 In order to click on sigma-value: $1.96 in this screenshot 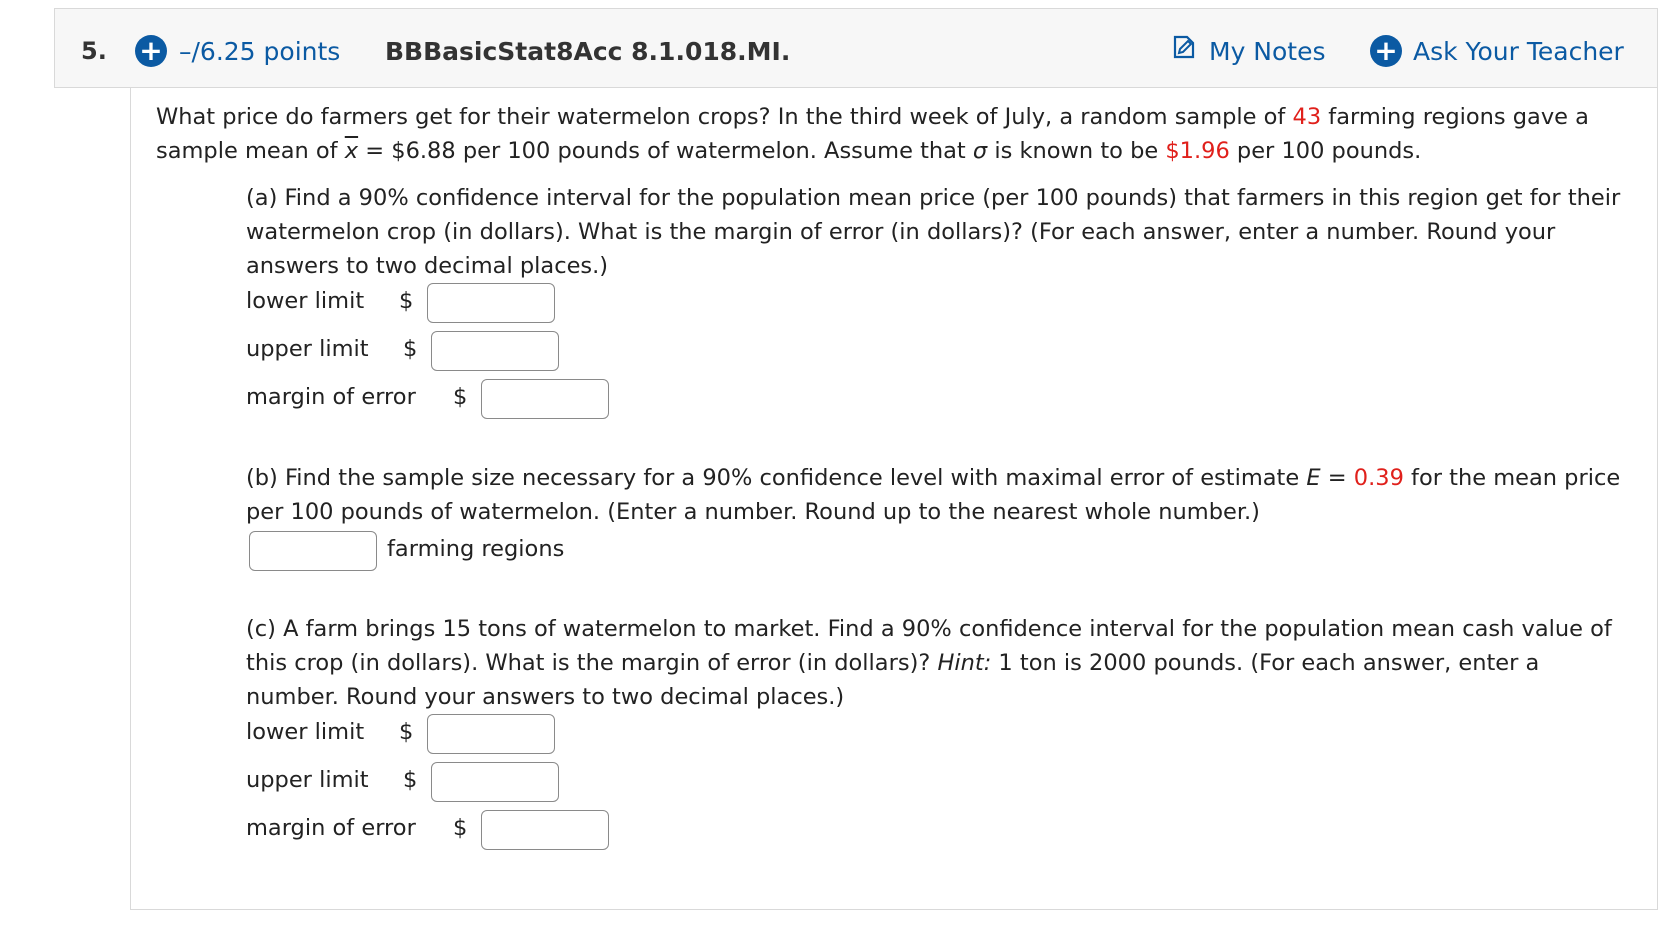, I will do `click(1197, 151)`.